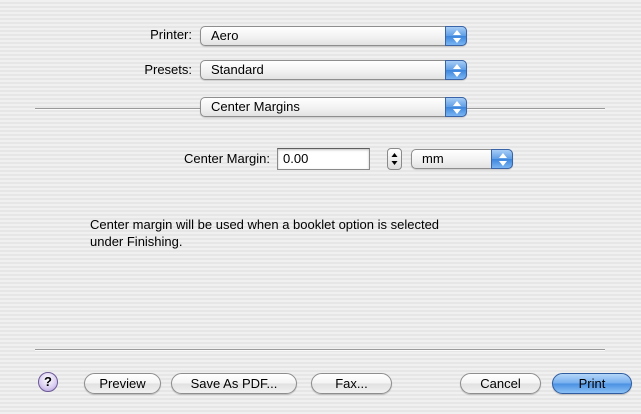  I want to click on help-button: ?, so click(48, 382).